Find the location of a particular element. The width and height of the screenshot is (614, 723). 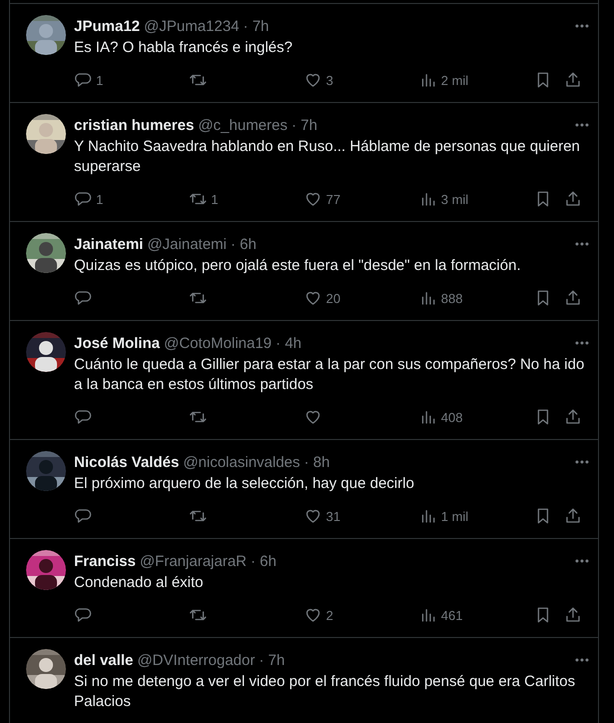

views-button: 2 mil is located at coordinates (443, 80).